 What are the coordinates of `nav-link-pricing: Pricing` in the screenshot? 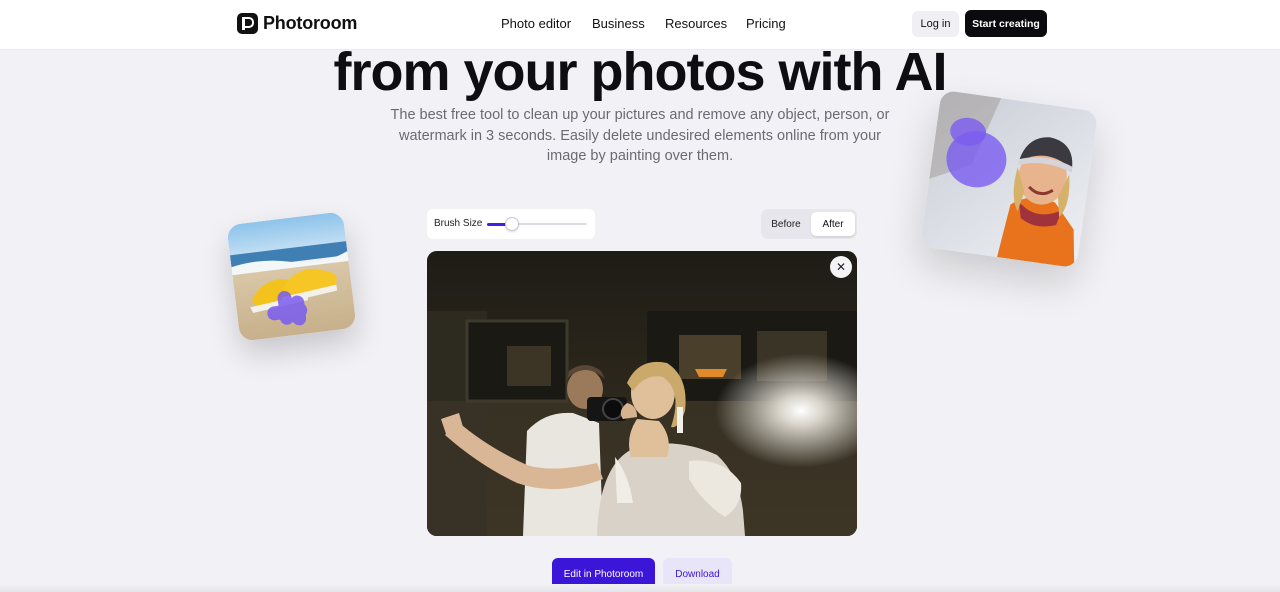 It's located at (766, 23).